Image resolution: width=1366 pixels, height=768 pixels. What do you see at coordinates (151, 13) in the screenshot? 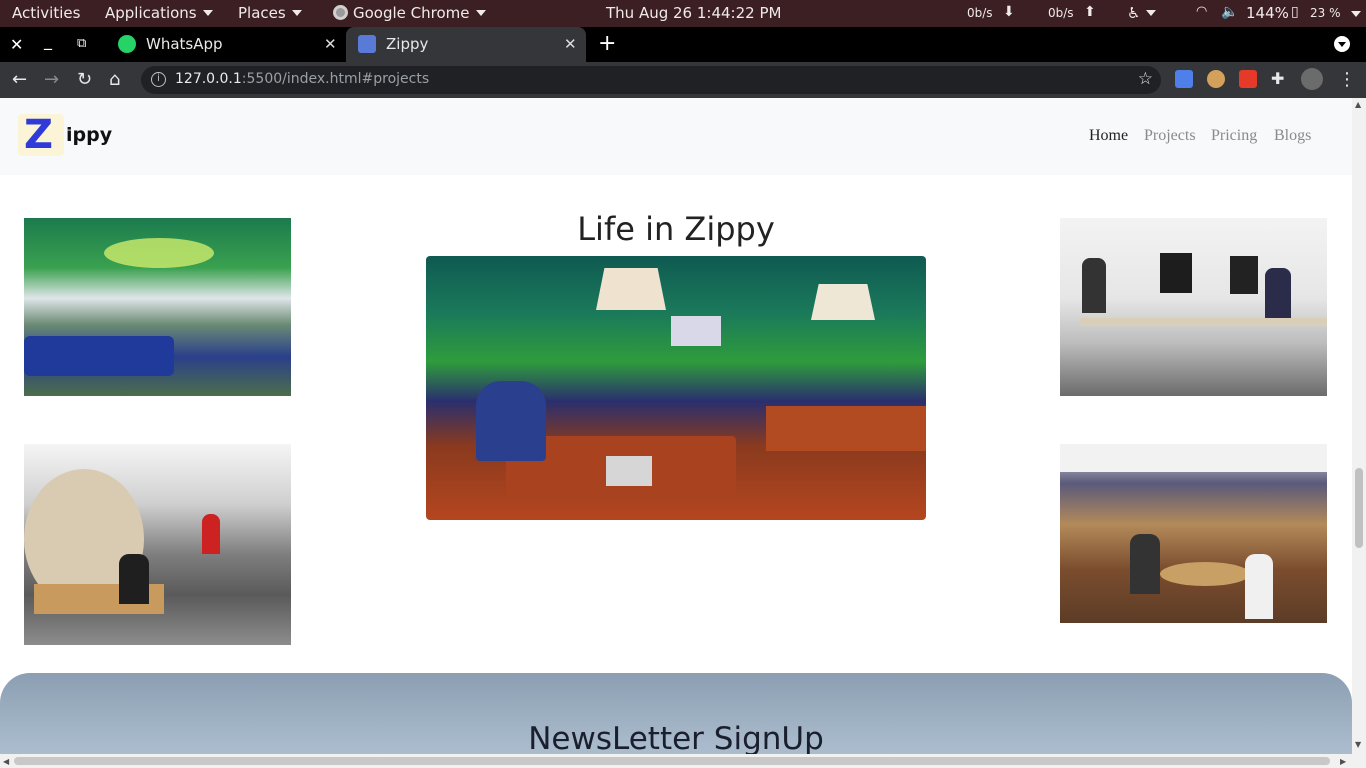
I see `applications-label: Applications` at bounding box center [151, 13].